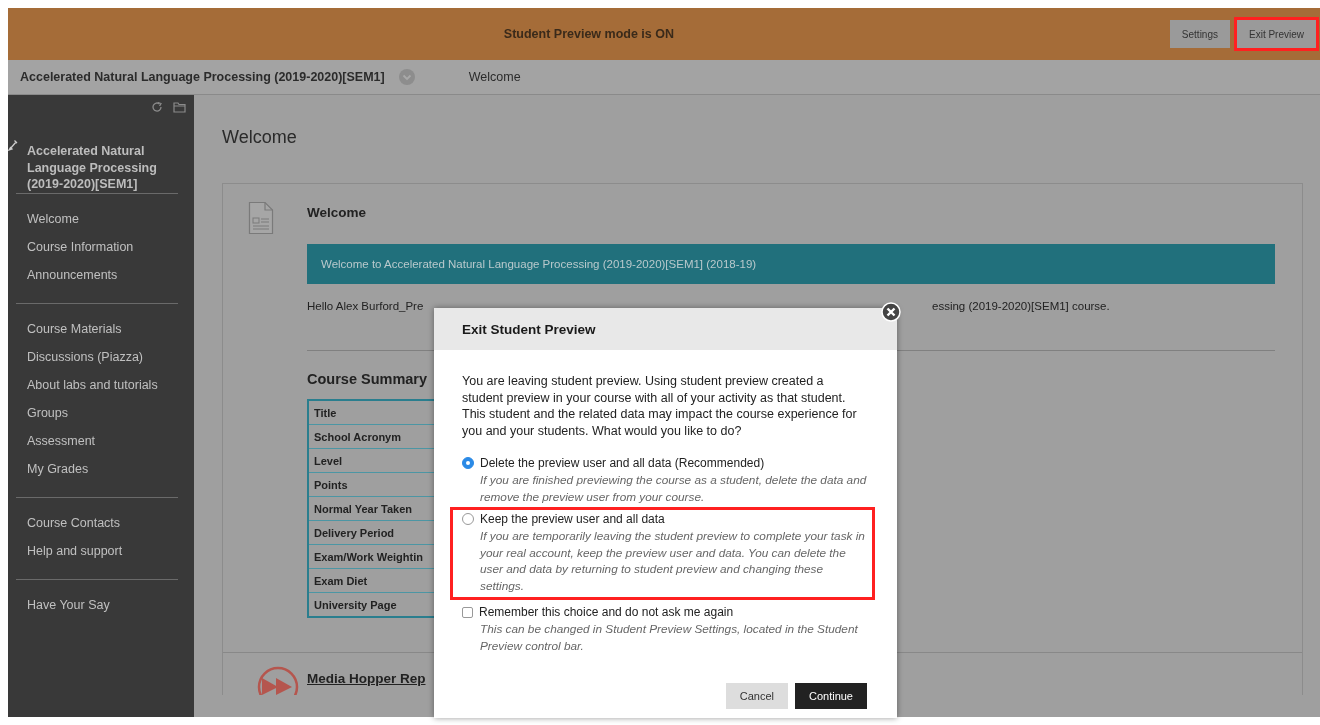  Describe the element at coordinates (366, 306) in the screenshot. I see `greeting-text: Hello Alex Burford_Pre` at that location.